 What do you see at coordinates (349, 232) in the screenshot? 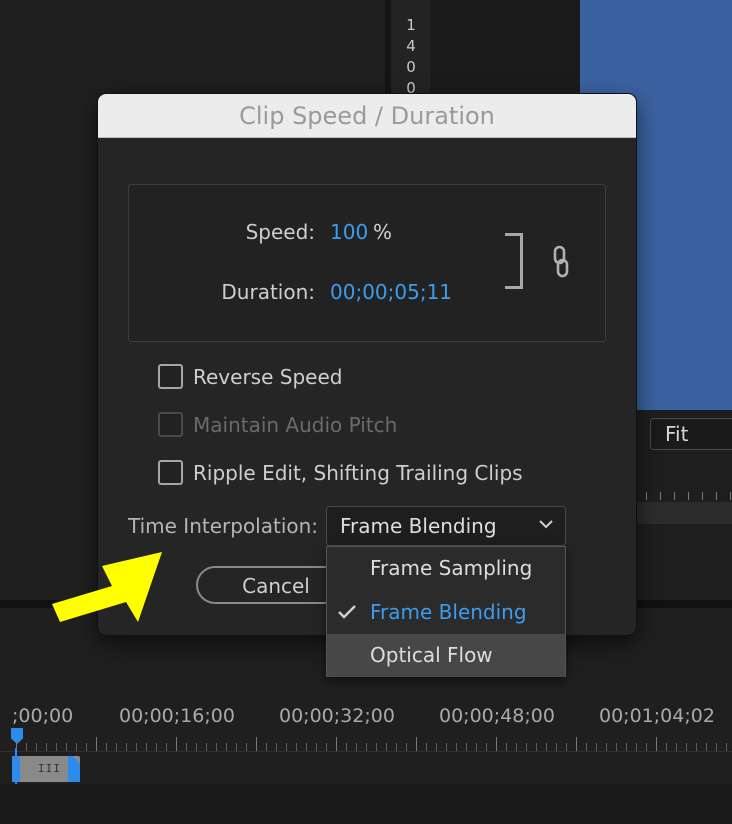
I see `speed-value: 100` at bounding box center [349, 232].